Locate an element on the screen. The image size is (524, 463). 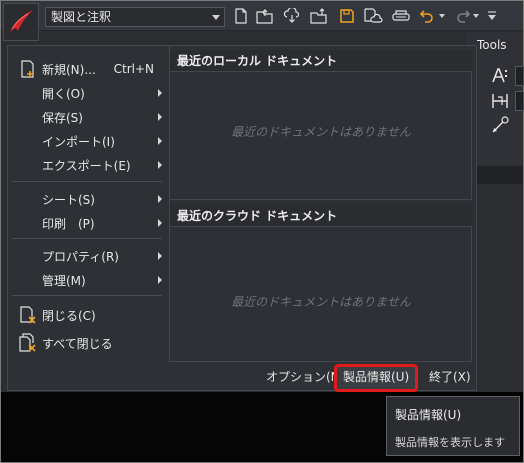
app-logo-icon is located at coordinates (21, 22).